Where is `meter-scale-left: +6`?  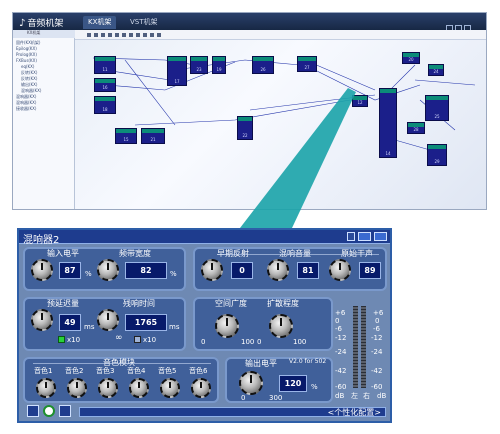 meter-scale-left: +6 is located at coordinates (340, 313).